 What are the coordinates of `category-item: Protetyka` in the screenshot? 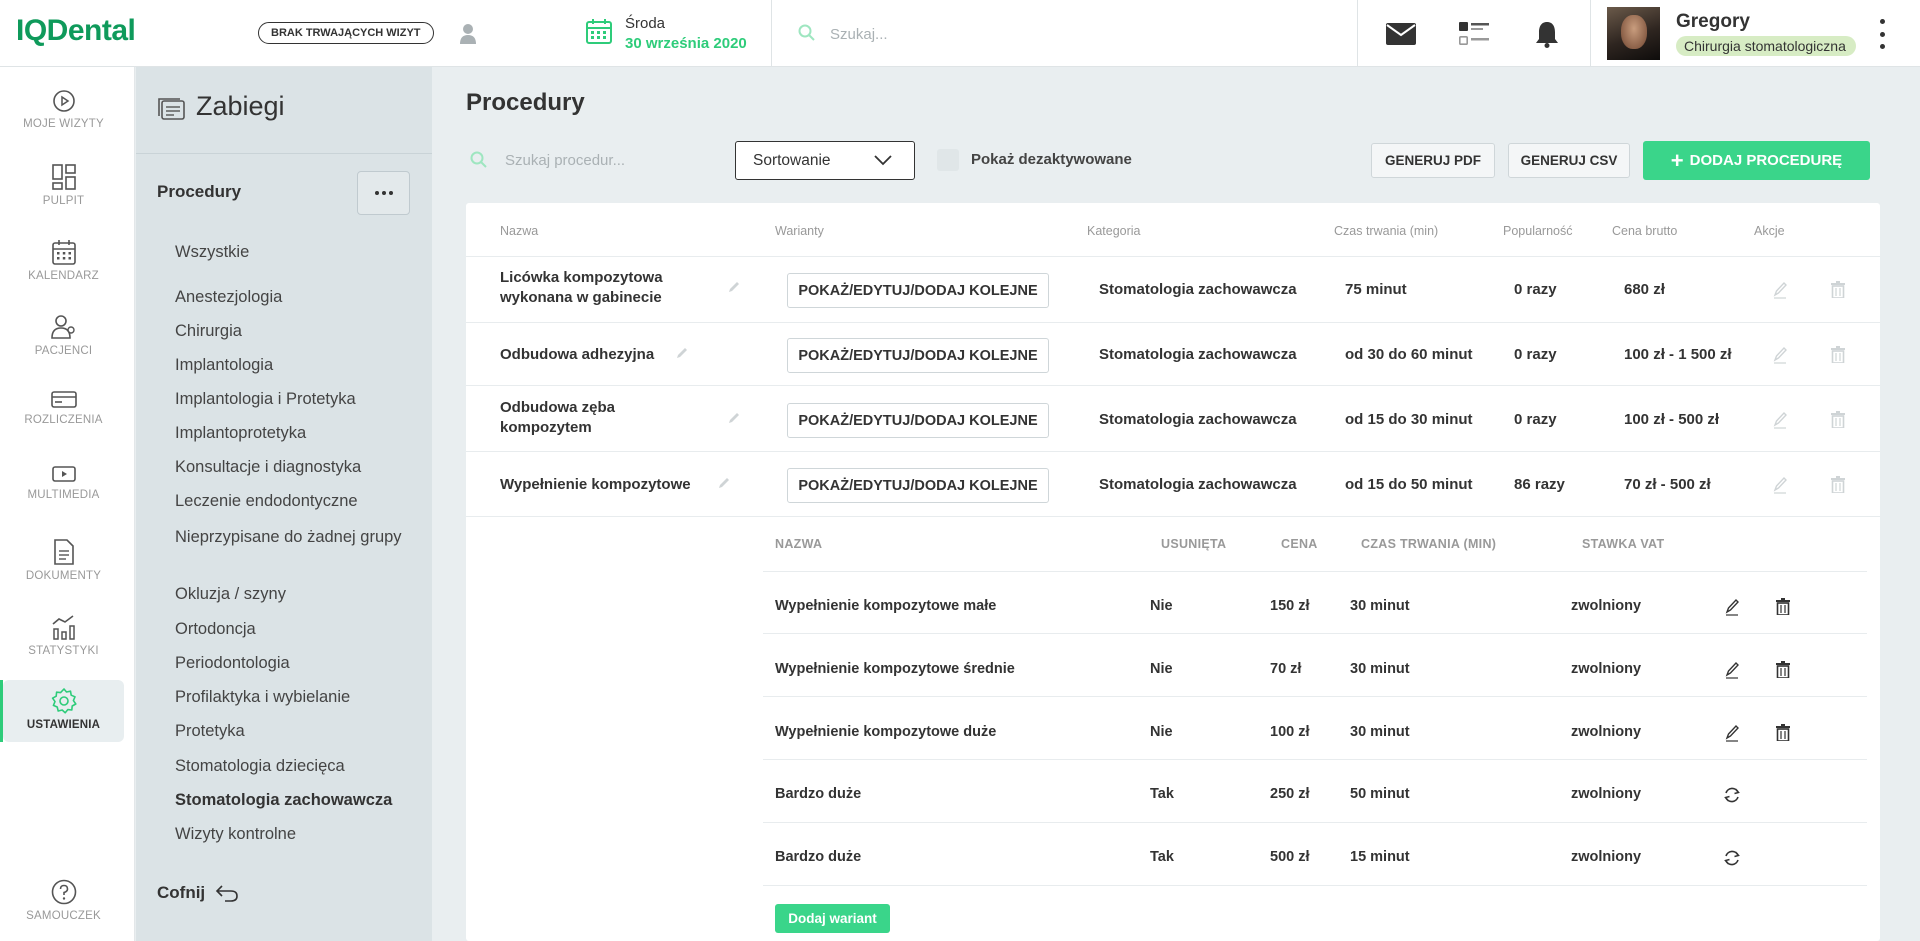 It's located at (290, 731).